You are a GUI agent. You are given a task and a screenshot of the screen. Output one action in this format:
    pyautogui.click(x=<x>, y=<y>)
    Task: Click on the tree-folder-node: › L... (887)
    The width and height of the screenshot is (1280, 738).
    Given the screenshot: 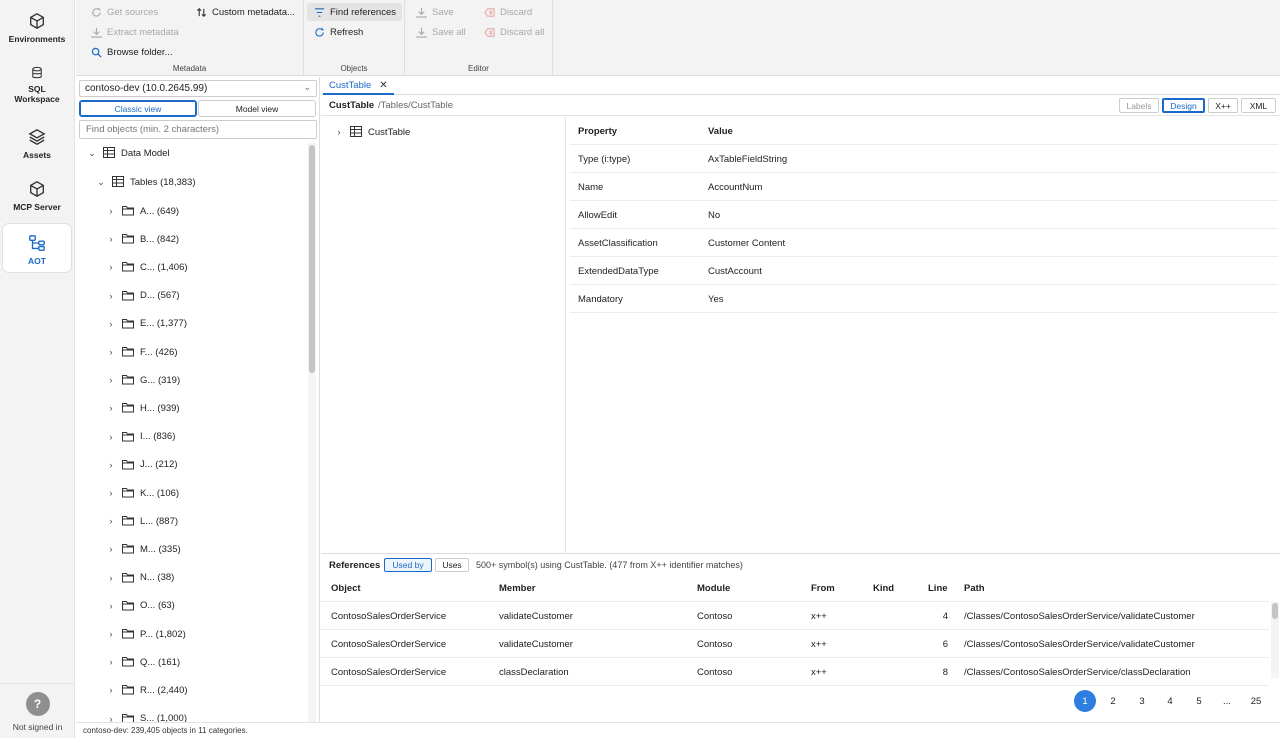 What is the action you would take?
    pyautogui.click(x=142, y=521)
    